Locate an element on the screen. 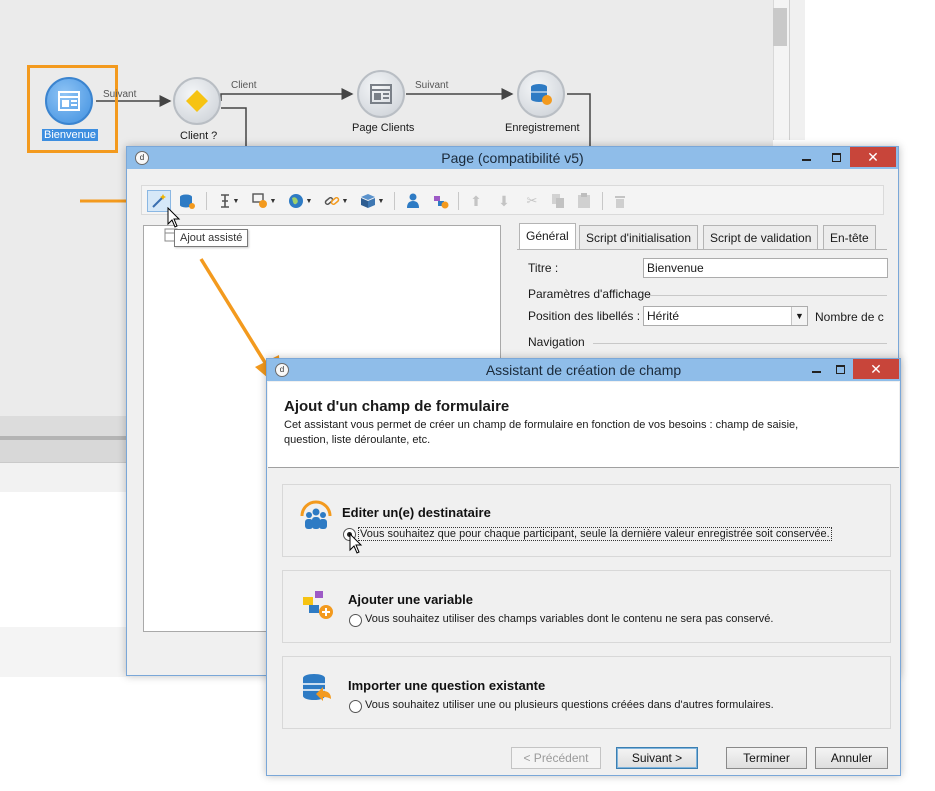 Image resolution: width=935 pixels, height=791 pixels. titre-input: Bienvenue is located at coordinates (765, 268).